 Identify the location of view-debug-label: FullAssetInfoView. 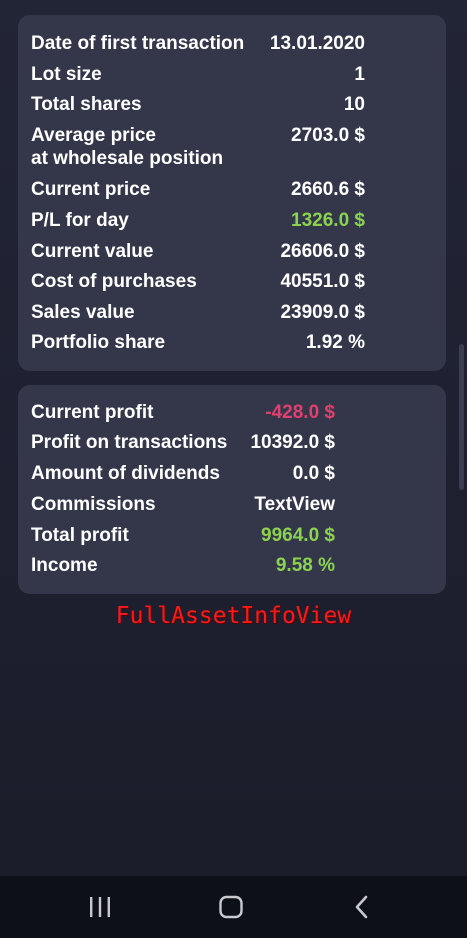
(233, 616).